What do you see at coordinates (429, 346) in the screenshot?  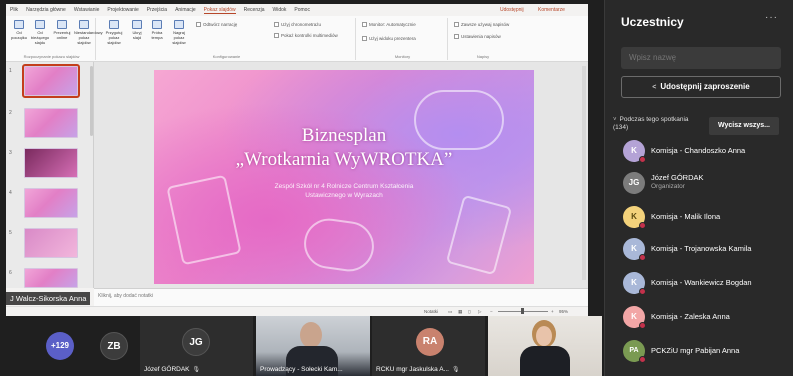 I see `video-tile: RA RCKU mgr Jaskulska A... 🎙` at bounding box center [429, 346].